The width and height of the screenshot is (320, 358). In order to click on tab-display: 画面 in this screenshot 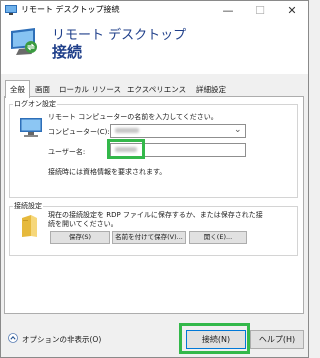, I will do `click(42, 89)`.